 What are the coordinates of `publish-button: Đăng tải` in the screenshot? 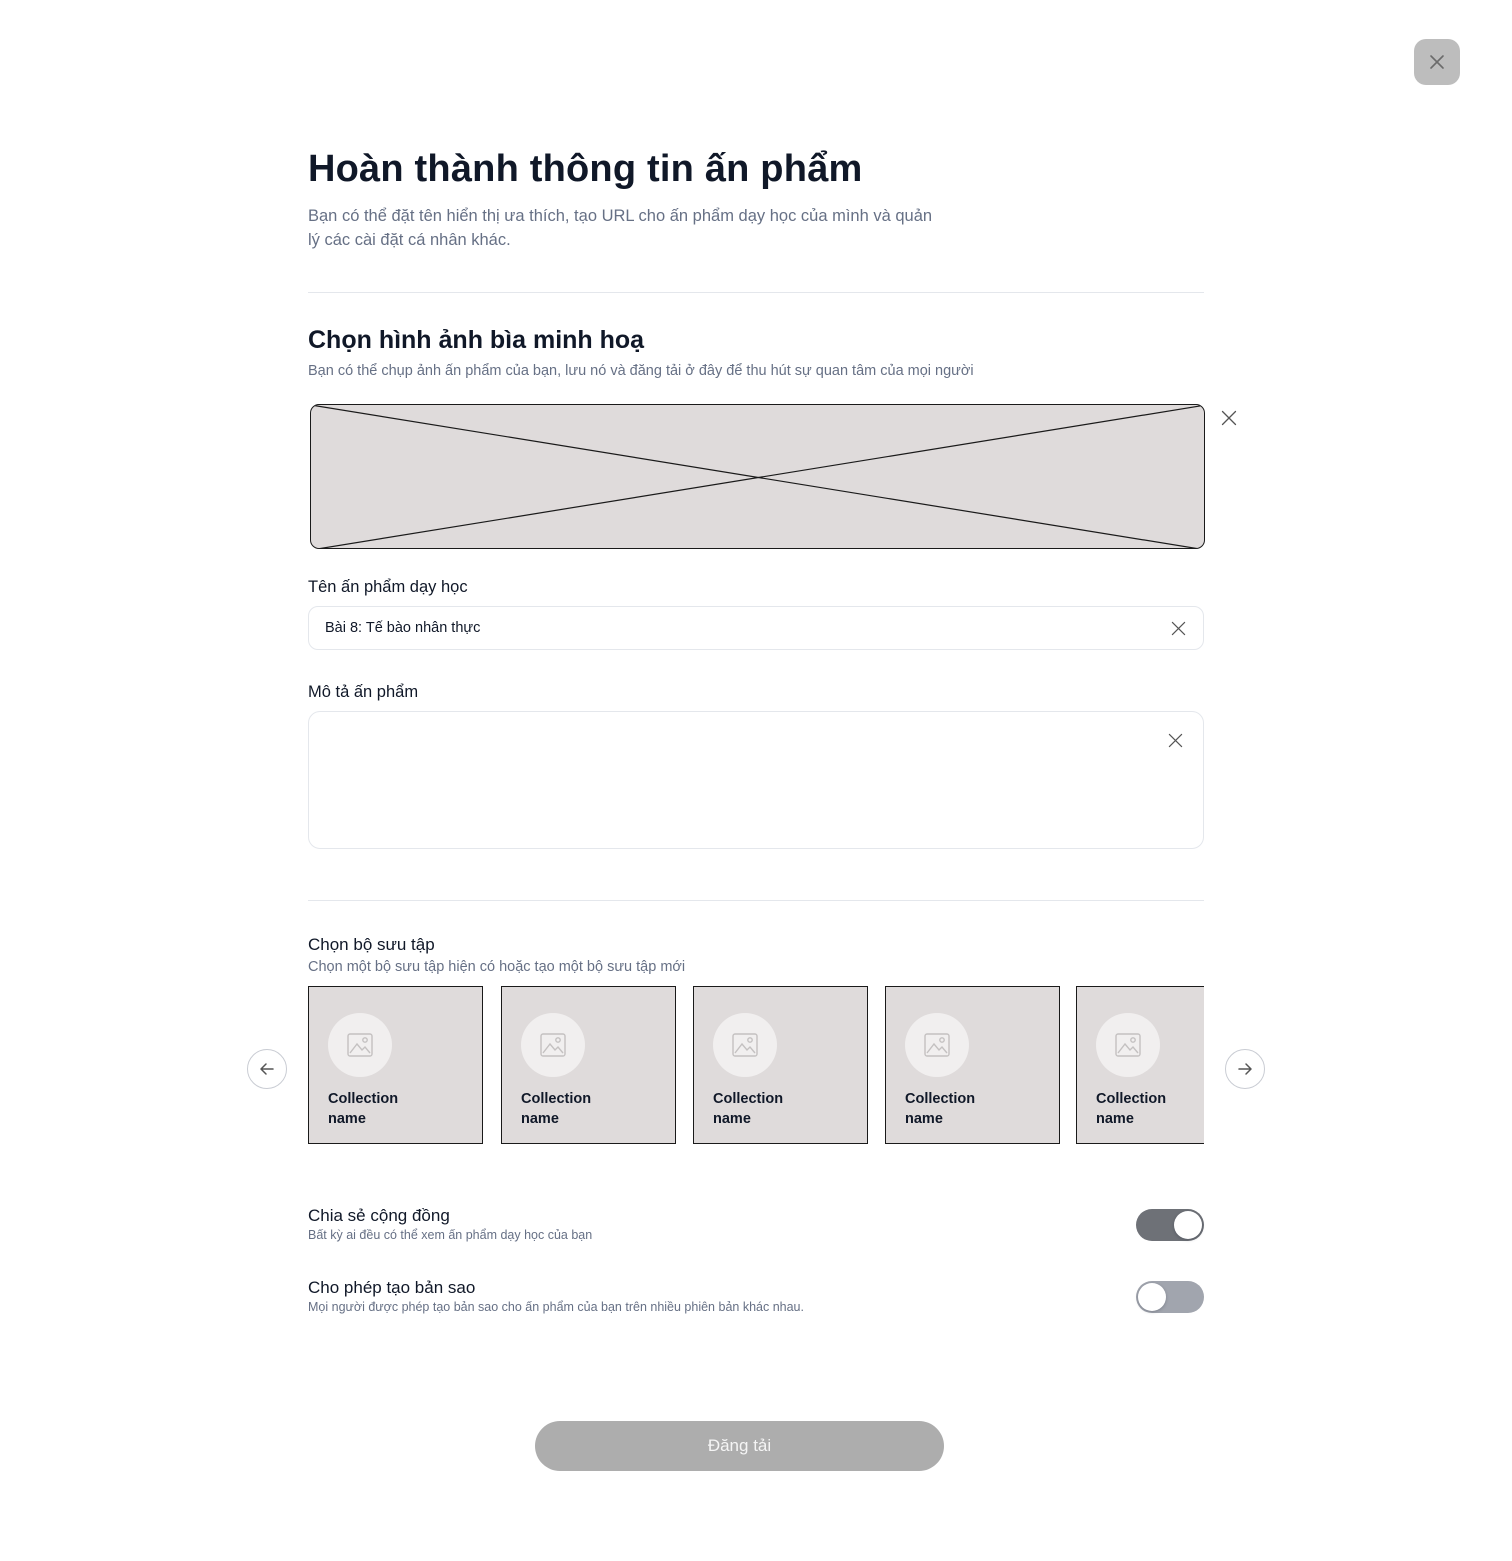 It's located at (739, 1446).